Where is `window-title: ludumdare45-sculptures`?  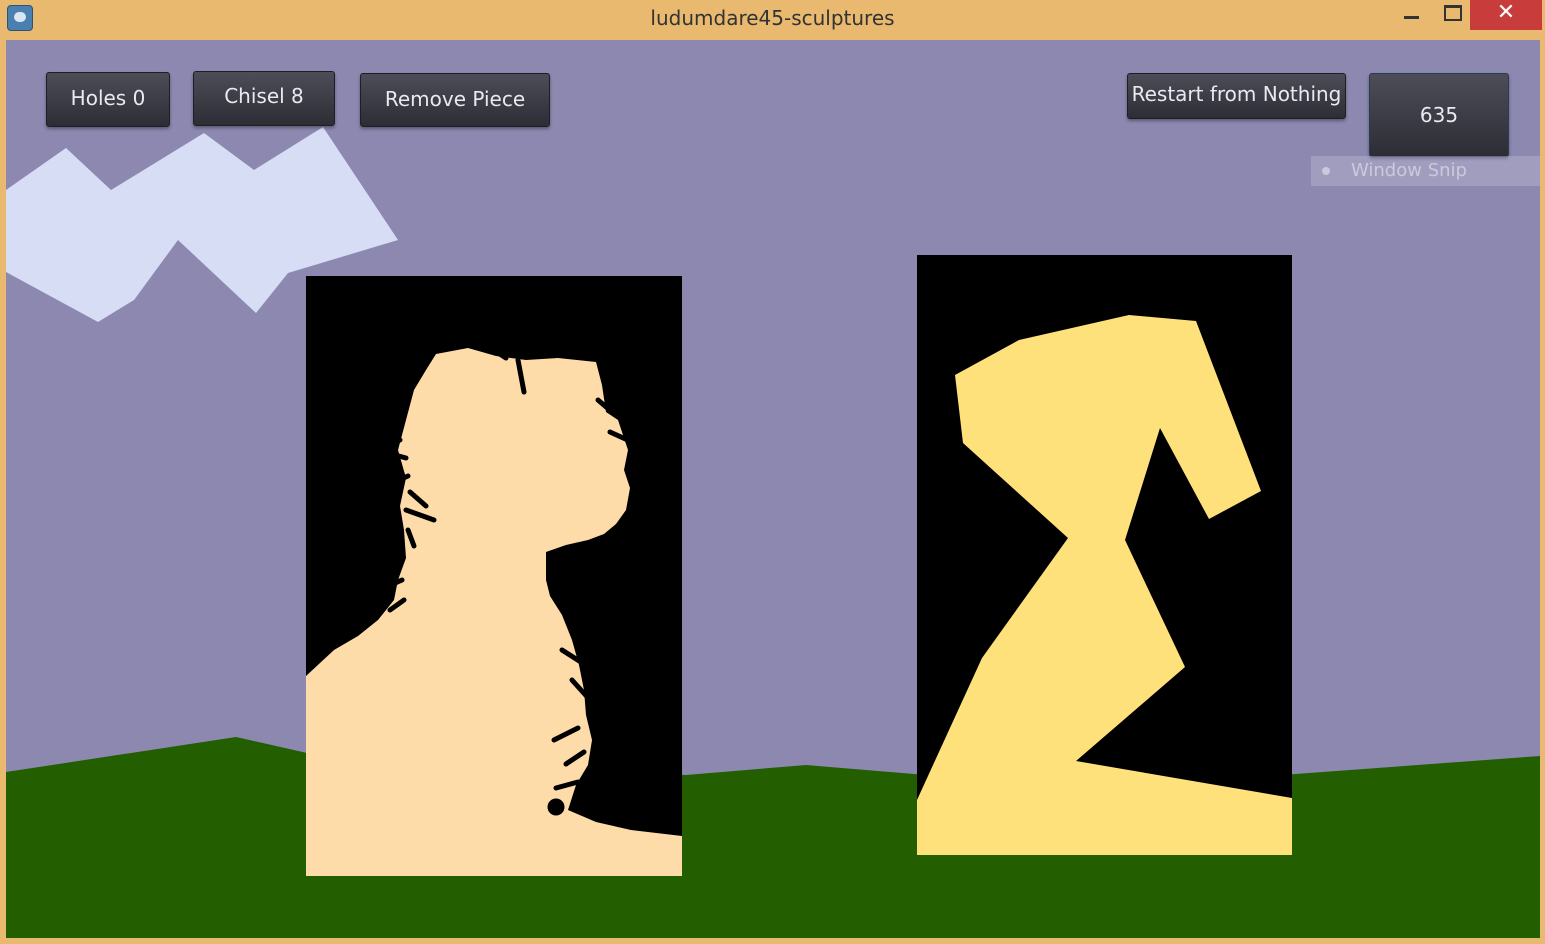
window-title: ludumdare45-sculptures is located at coordinates (772, 18).